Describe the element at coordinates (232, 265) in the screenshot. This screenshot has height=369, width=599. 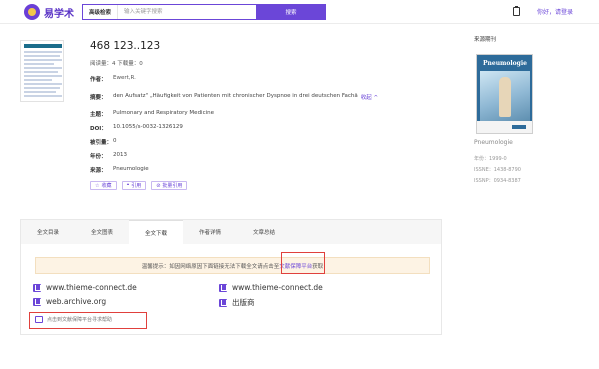
I see `notice-banner: 温馨提示：如因网络原因下面链接无法下载全文请点击至 文献保障平台 获取` at that location.